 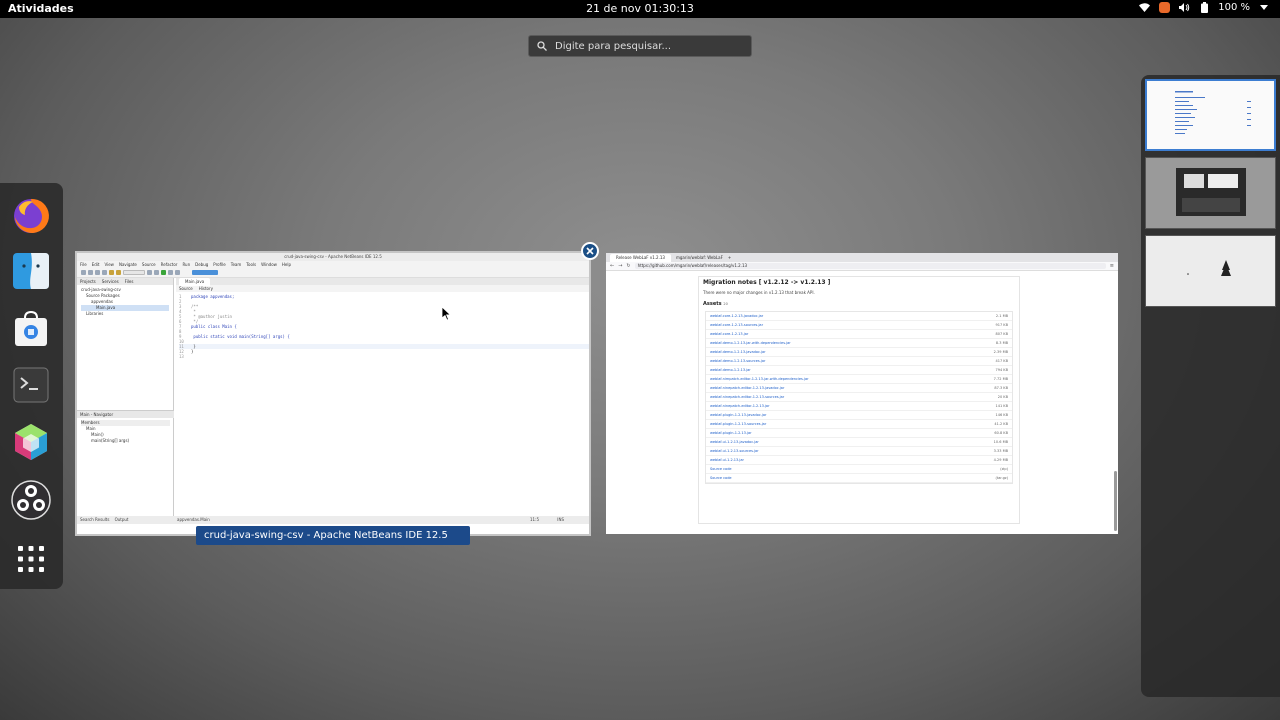 What do you see at coordinates (104, 272) in the screenshot?
I see `save-all-icon` at bounding box center [104, 272].